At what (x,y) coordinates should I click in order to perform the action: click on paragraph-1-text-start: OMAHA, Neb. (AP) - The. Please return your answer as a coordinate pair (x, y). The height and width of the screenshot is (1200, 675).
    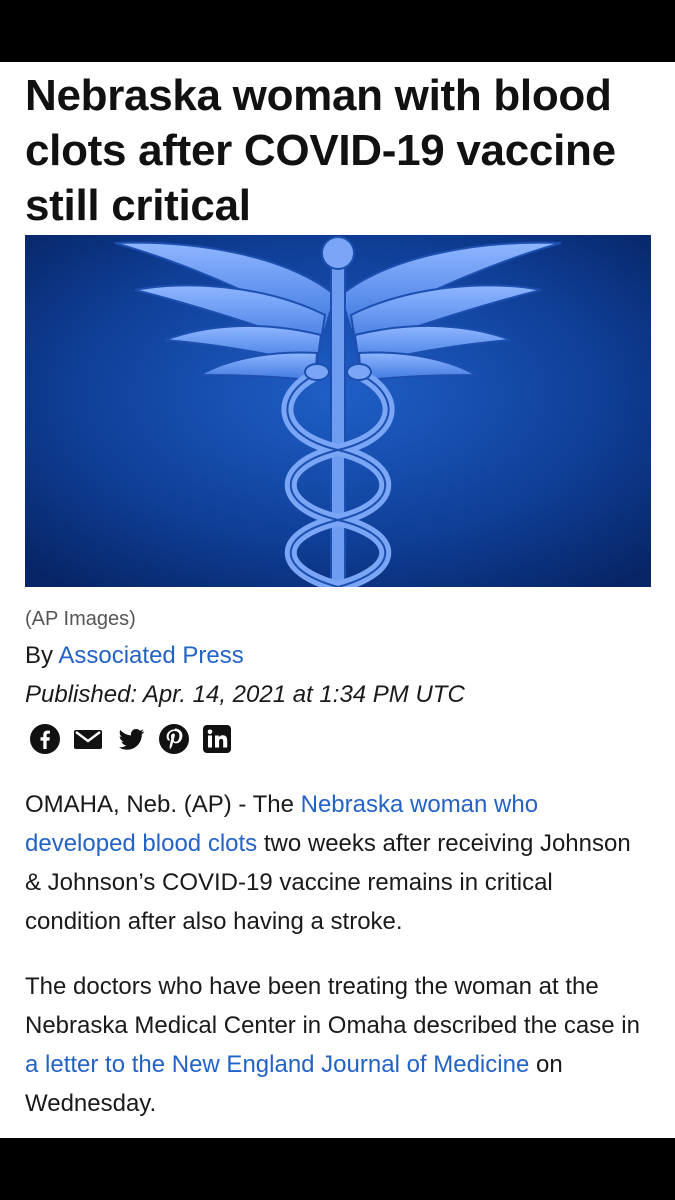
    Looking at the image, I should click on (163, 804).